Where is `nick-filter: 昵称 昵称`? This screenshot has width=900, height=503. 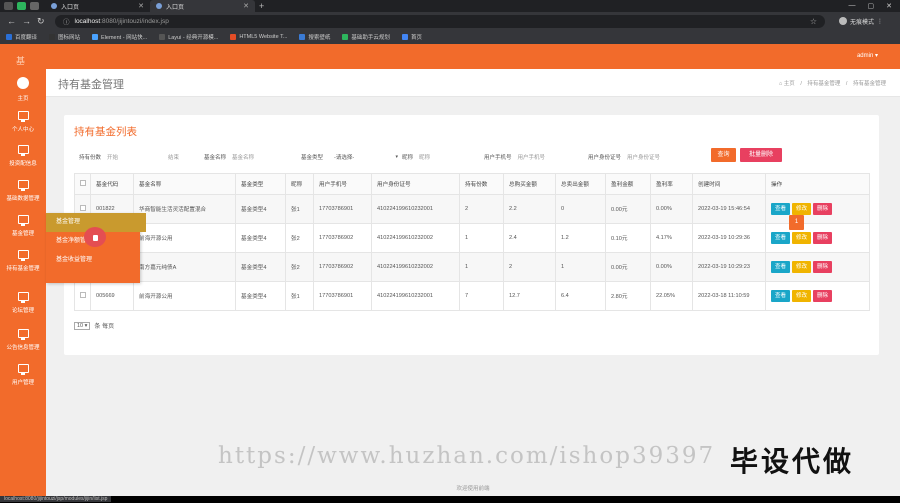 nick-filter: 昵称 昵称 is located at coordinates (416, 157).